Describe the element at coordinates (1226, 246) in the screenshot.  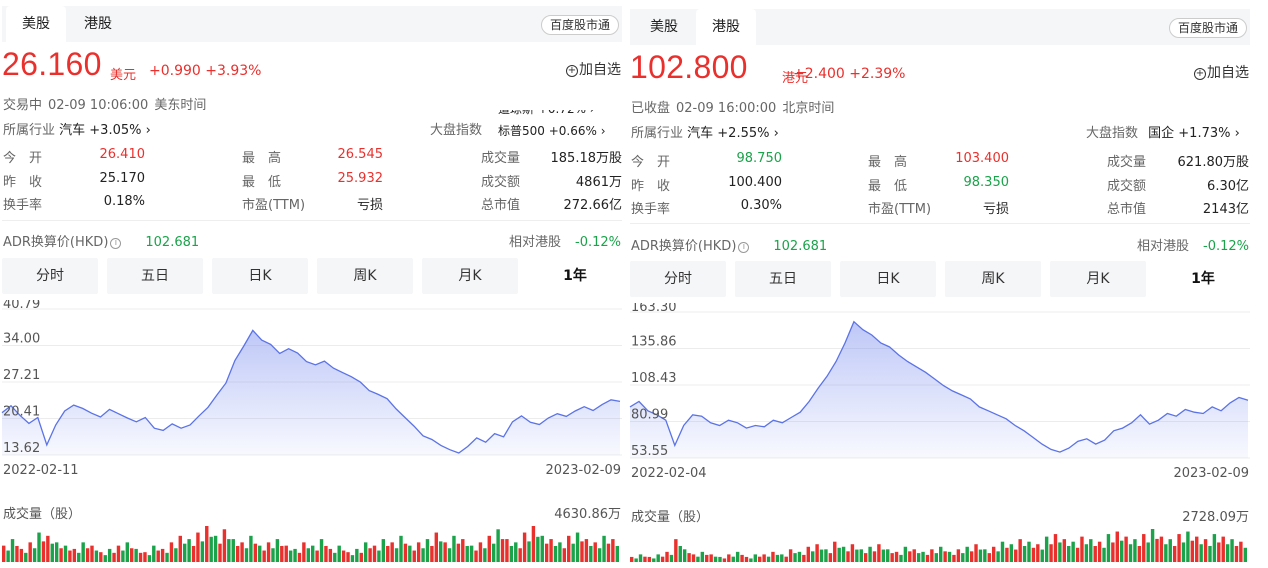
I see `relative-value: -0.12%` at that location.